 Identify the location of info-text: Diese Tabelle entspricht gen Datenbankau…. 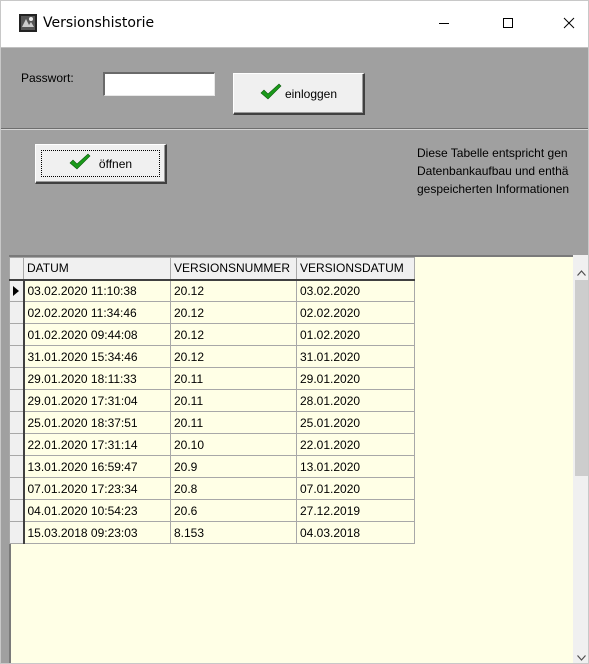
(502, 171).